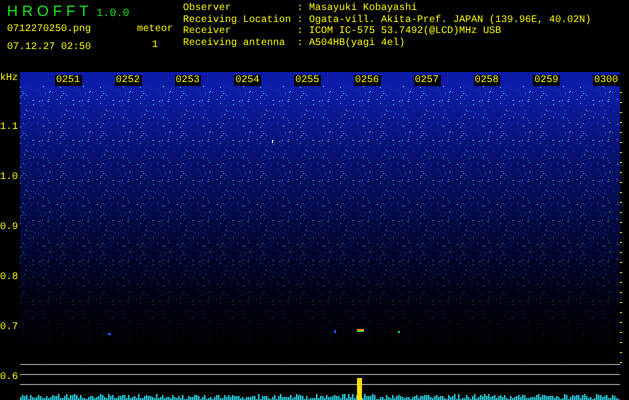 The image size is (629, 400). Describe the element at coordinates (237, 20) in the screenshot. I see `info-label: Receiving Location` at that location.